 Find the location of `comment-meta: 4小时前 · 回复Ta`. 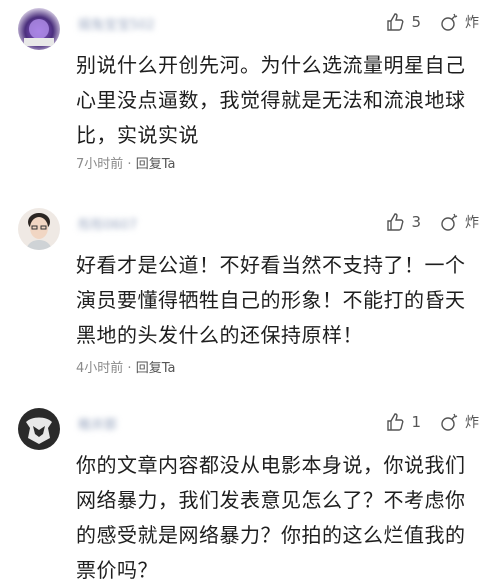

comment-meta: 4小时前 · 回复Ta is located at coordinates (125, 366).